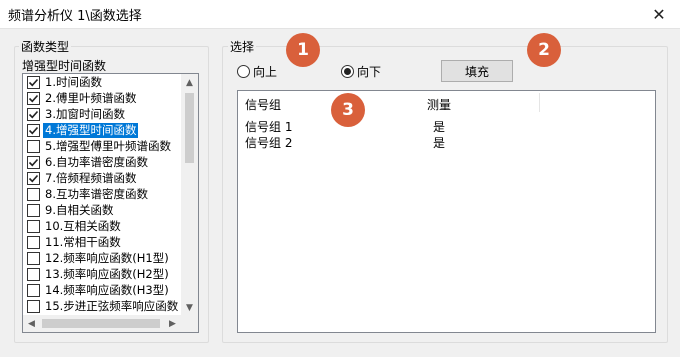  What do you see at coordinates (85, 113) in the screenshot?
I see `function-list-item-label: 3.加窗时间函数` at bounding box center [85, 113].